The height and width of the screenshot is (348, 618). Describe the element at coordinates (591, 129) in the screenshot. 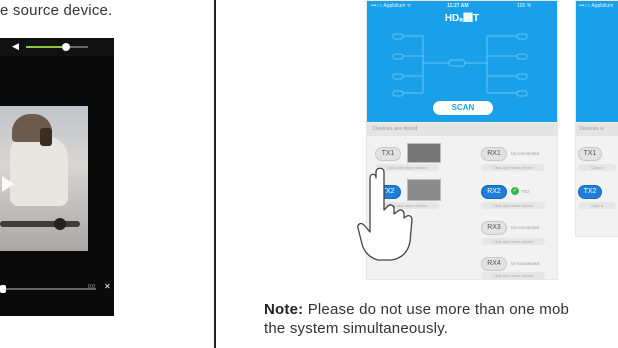

I see `devices-found-label-secondary: Devices a` at that location.